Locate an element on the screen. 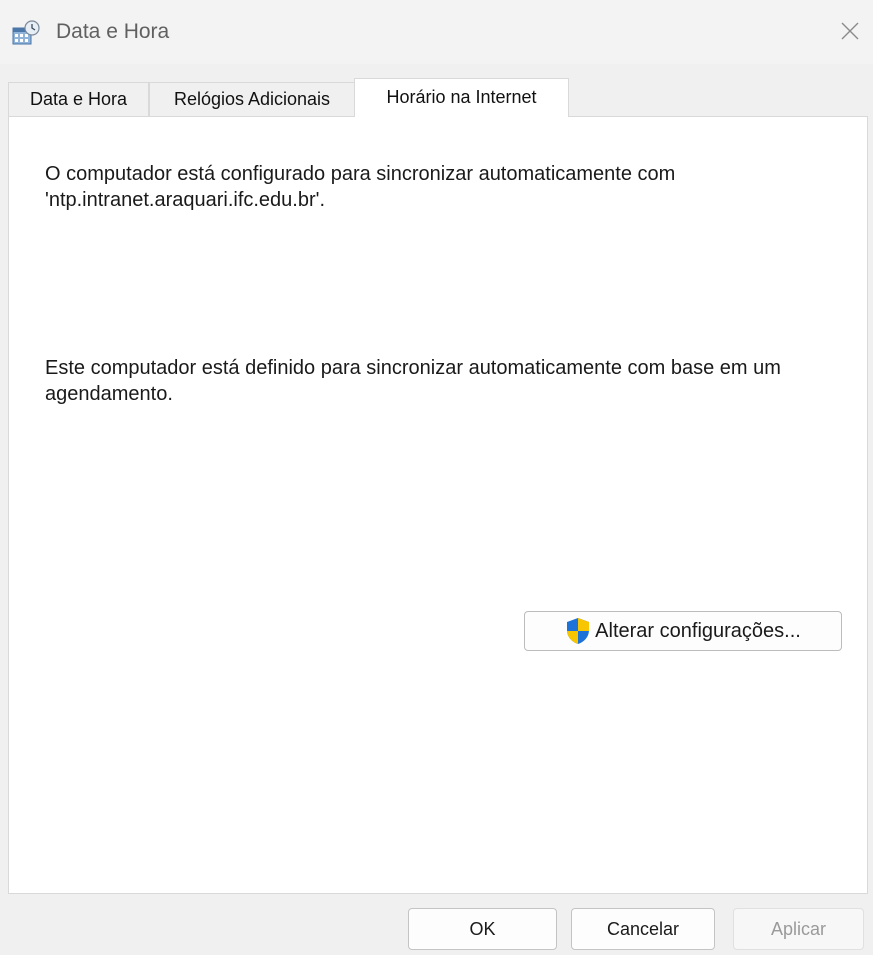  tab-horario-na-internet: Horário na Internet is located at coordinates (461, 97).